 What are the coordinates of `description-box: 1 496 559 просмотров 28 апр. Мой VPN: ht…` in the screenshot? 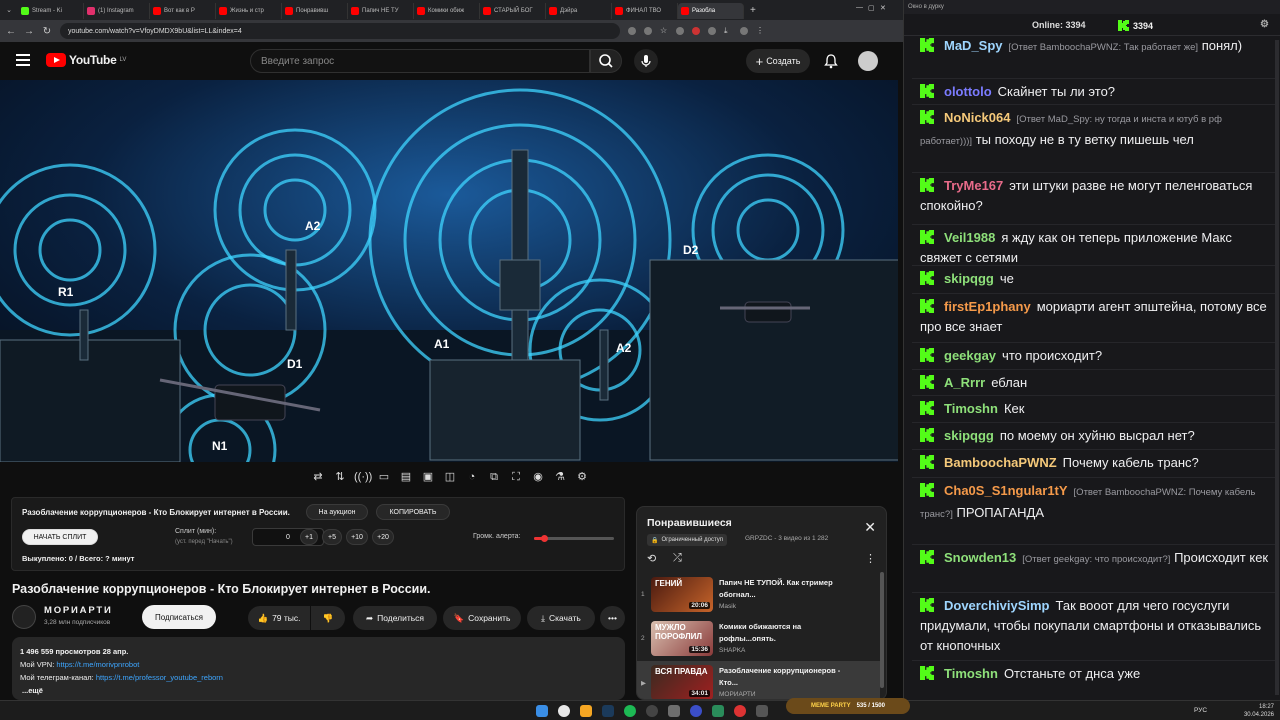 It's located at (318, 668).